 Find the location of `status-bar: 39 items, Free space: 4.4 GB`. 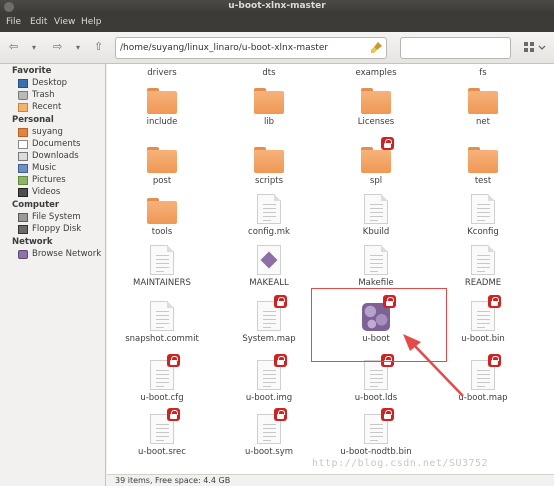

status-bar: 39 items, Free space: 4.4 GB is located at coordinates (330, 480).